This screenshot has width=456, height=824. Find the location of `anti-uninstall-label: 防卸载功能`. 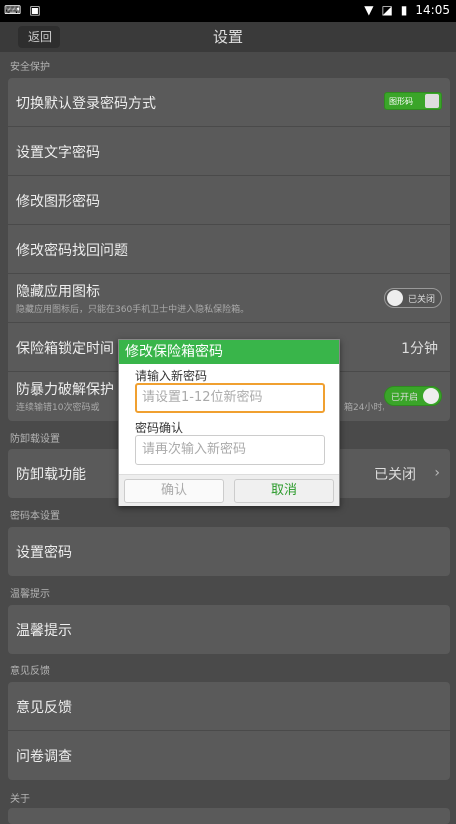

anti-uninstall-label: 防卸载功能 is located at coordinates (51, 475).